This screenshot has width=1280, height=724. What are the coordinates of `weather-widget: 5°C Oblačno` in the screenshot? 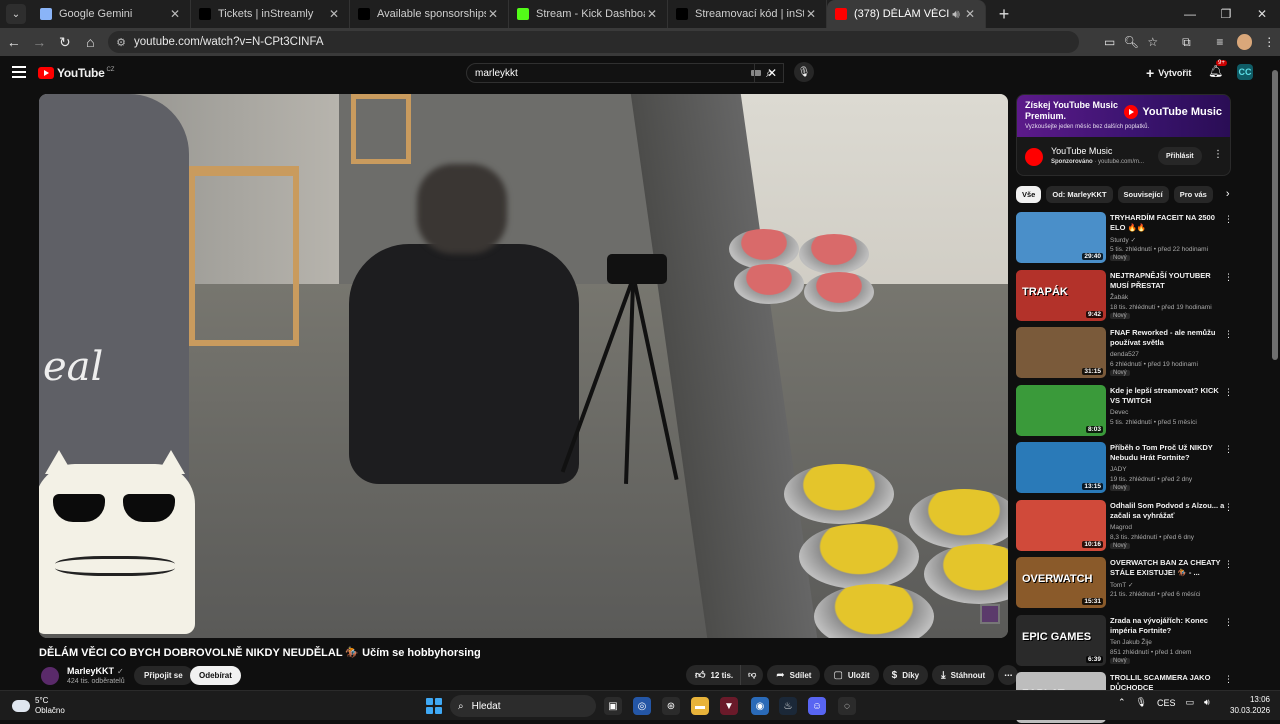 It's located at (38, 706).